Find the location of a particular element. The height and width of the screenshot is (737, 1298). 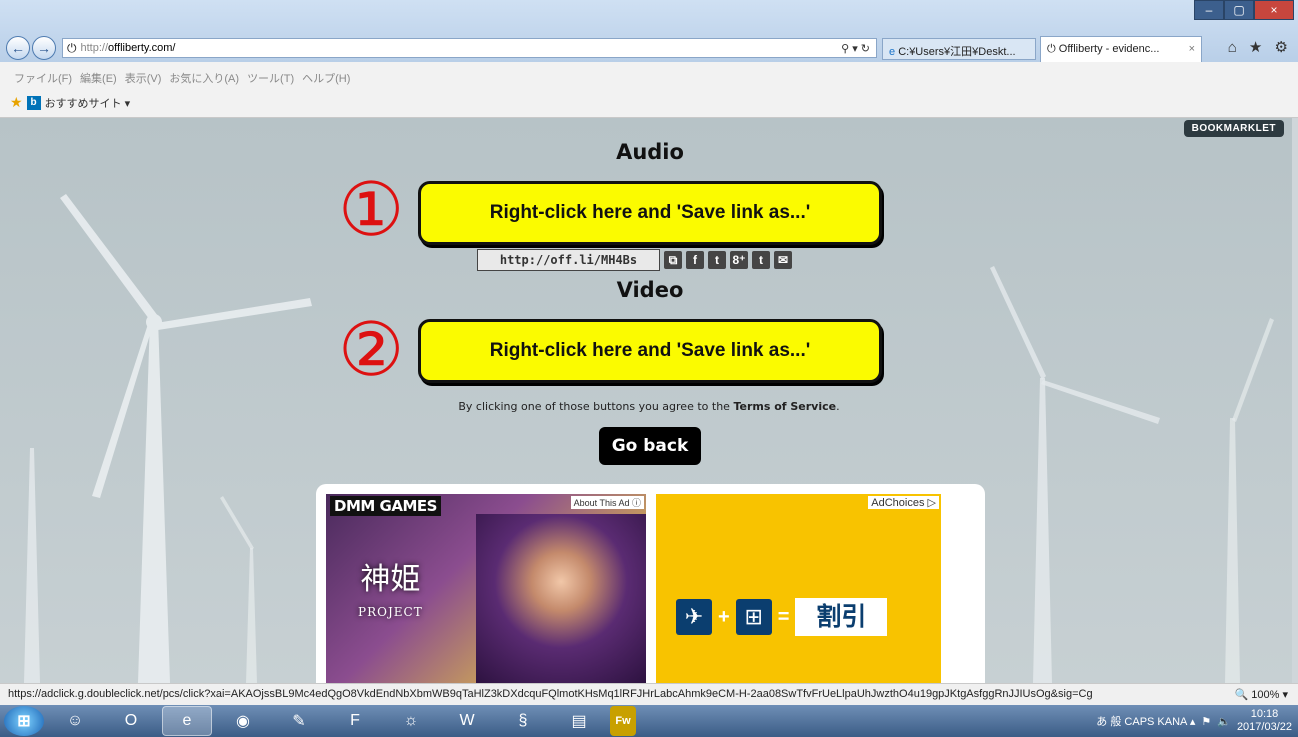

taskbar-app-paint: ✎ is located at coordinates (299, 721).